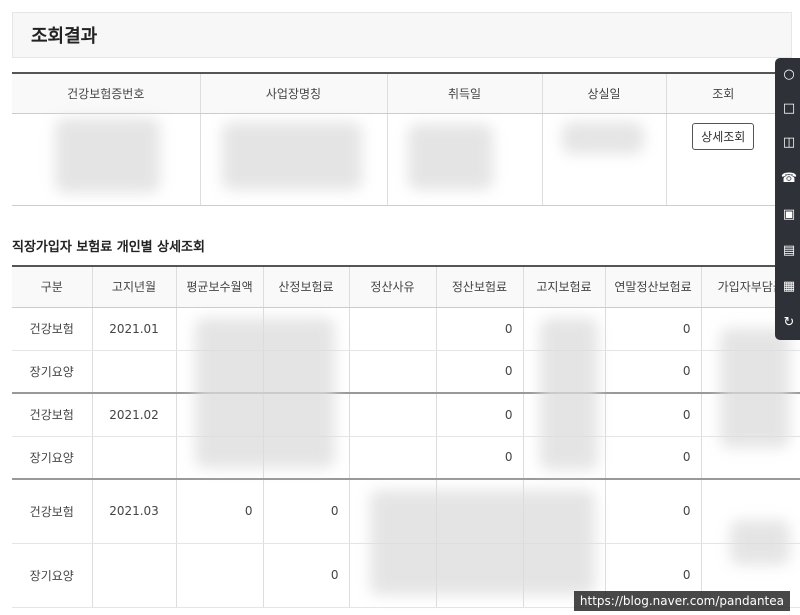 This screenshot has height=615, width=800. Describe the element at coordinates (305, 287) in the screenshot. I see `col-header-calc-premium: 산정보험료` at that location.